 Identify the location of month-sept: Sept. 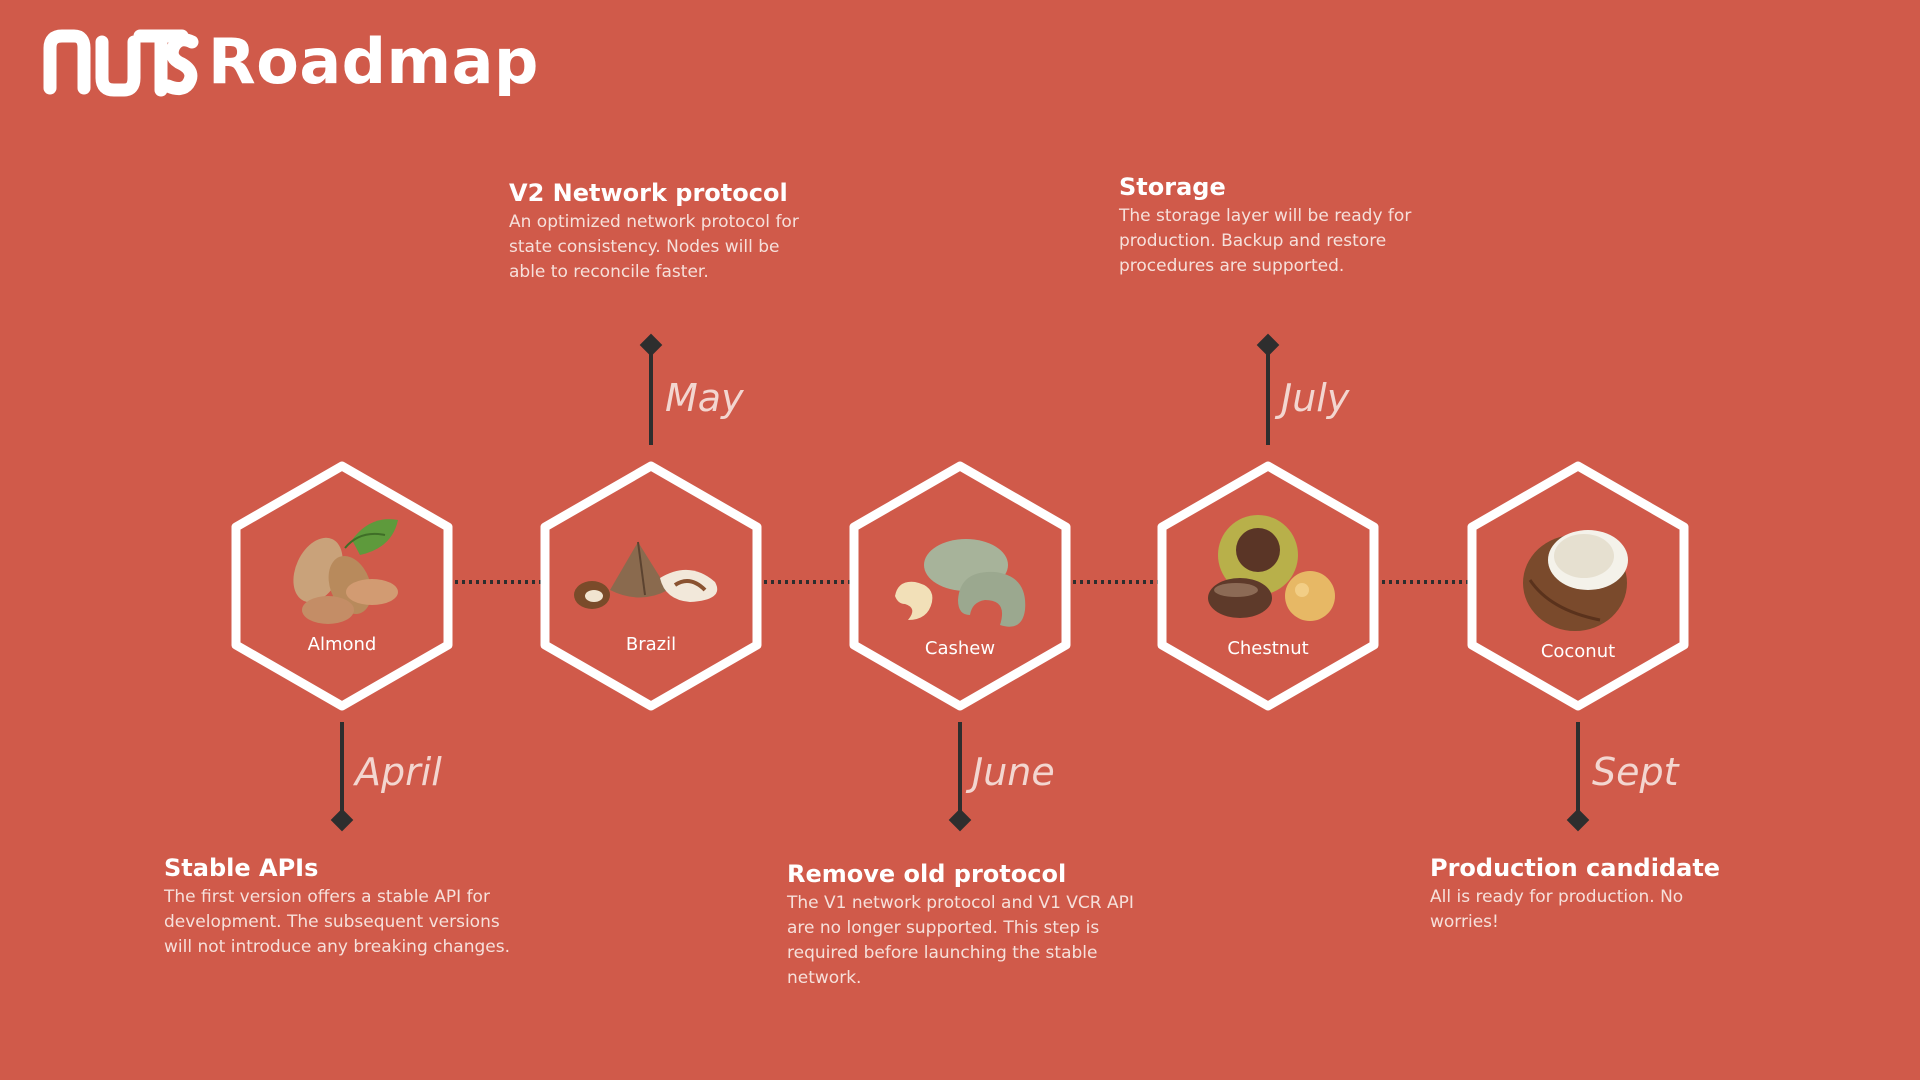
(1635, 772).